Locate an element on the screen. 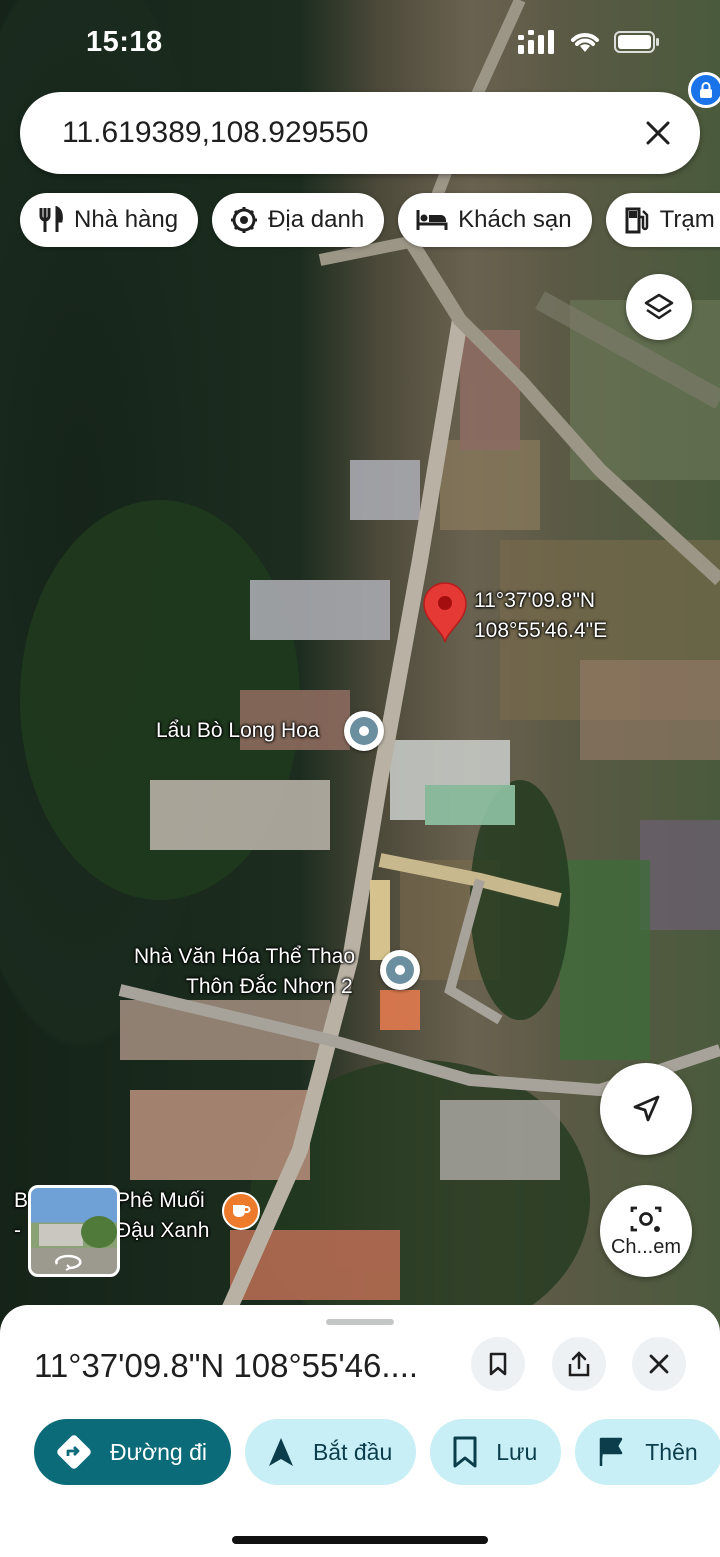 The width and height of the screenshot is (720, 1557). chip-hotels: Khách sạn is located at coordinates (495, 220).